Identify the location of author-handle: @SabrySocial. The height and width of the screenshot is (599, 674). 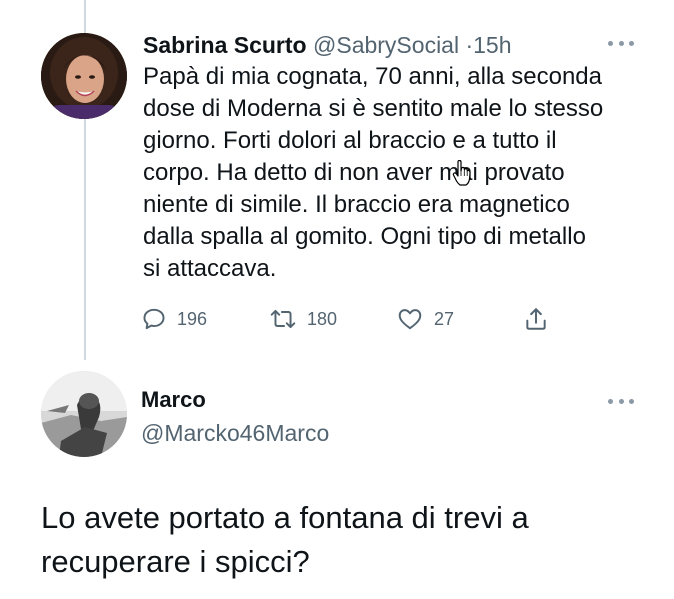
(386, 45).